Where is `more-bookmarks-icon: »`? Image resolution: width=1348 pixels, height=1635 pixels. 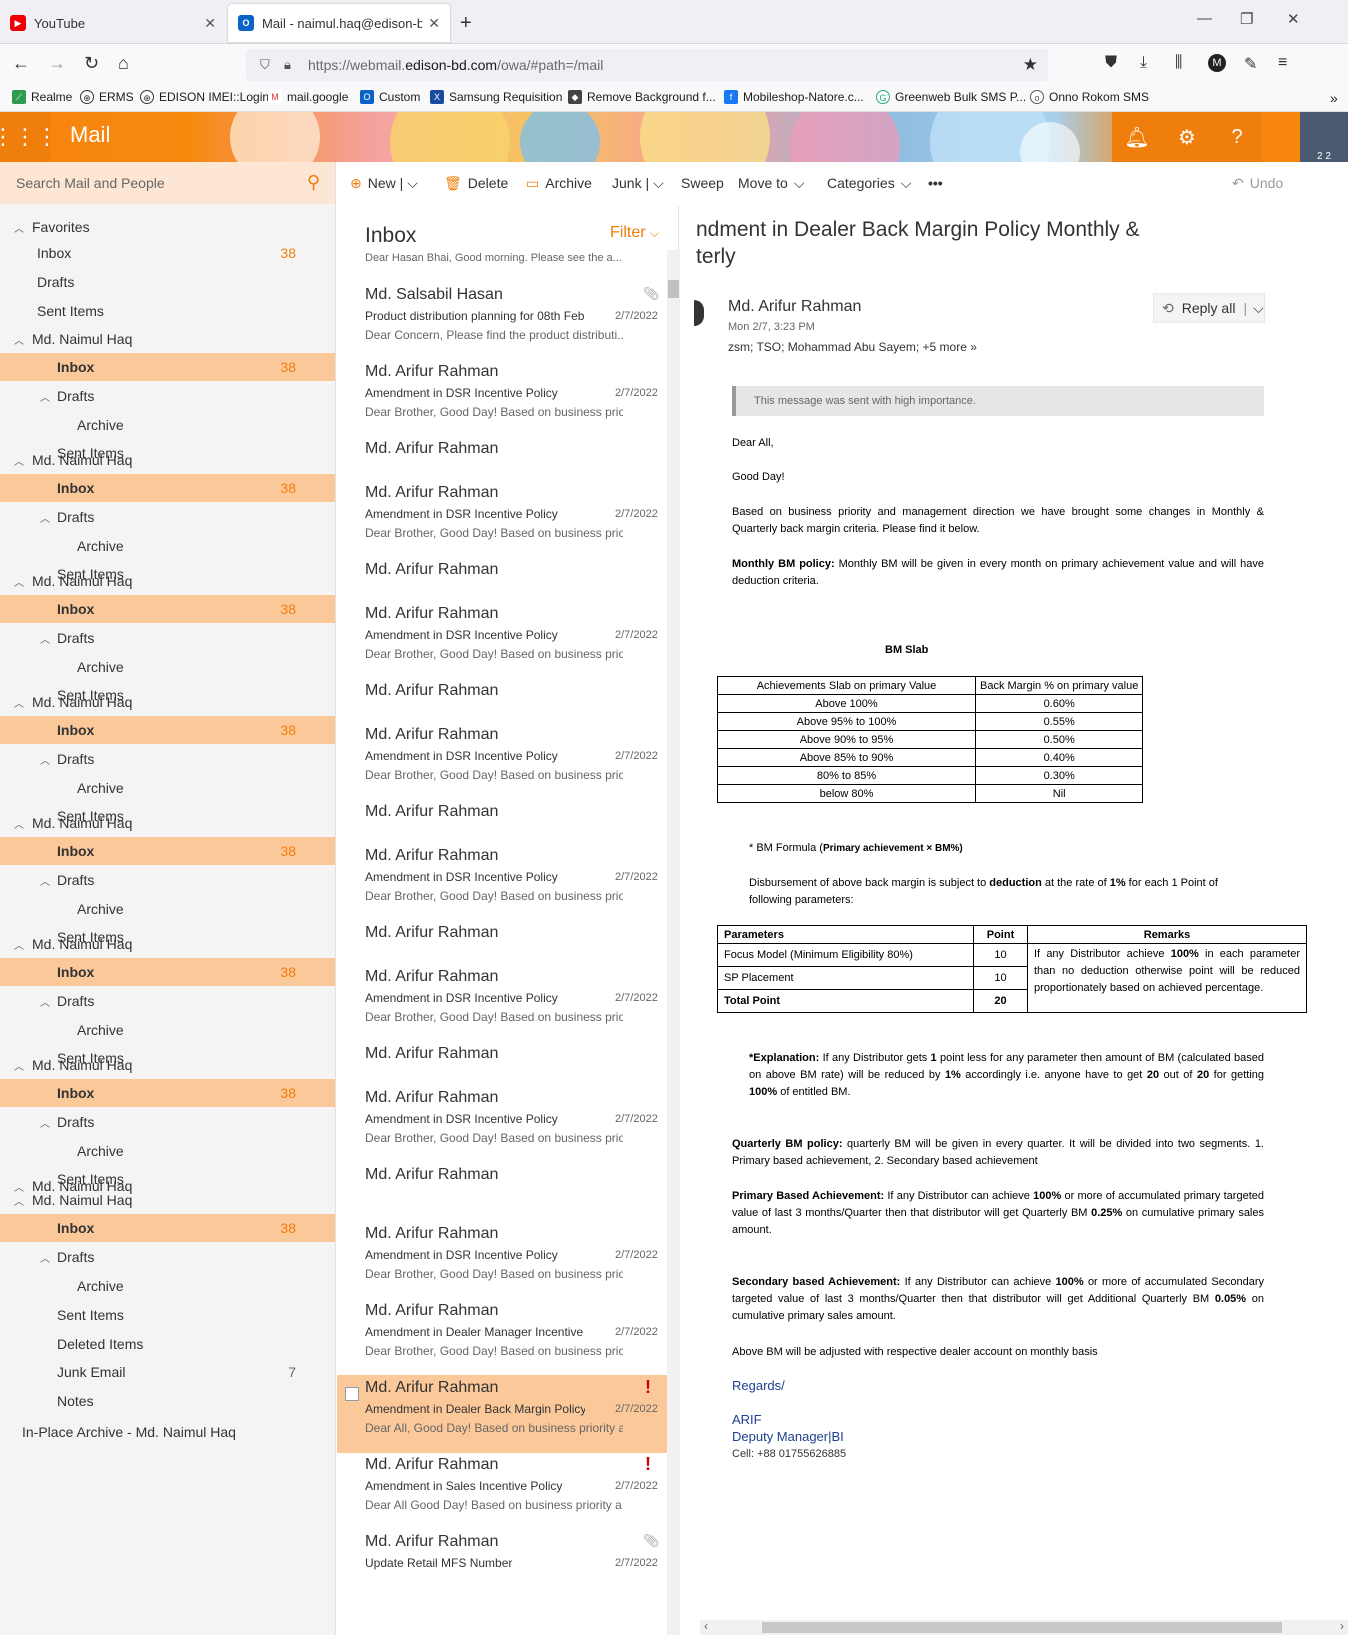 more-bookmarks-icon: » is located at coordinates (1334, 98).